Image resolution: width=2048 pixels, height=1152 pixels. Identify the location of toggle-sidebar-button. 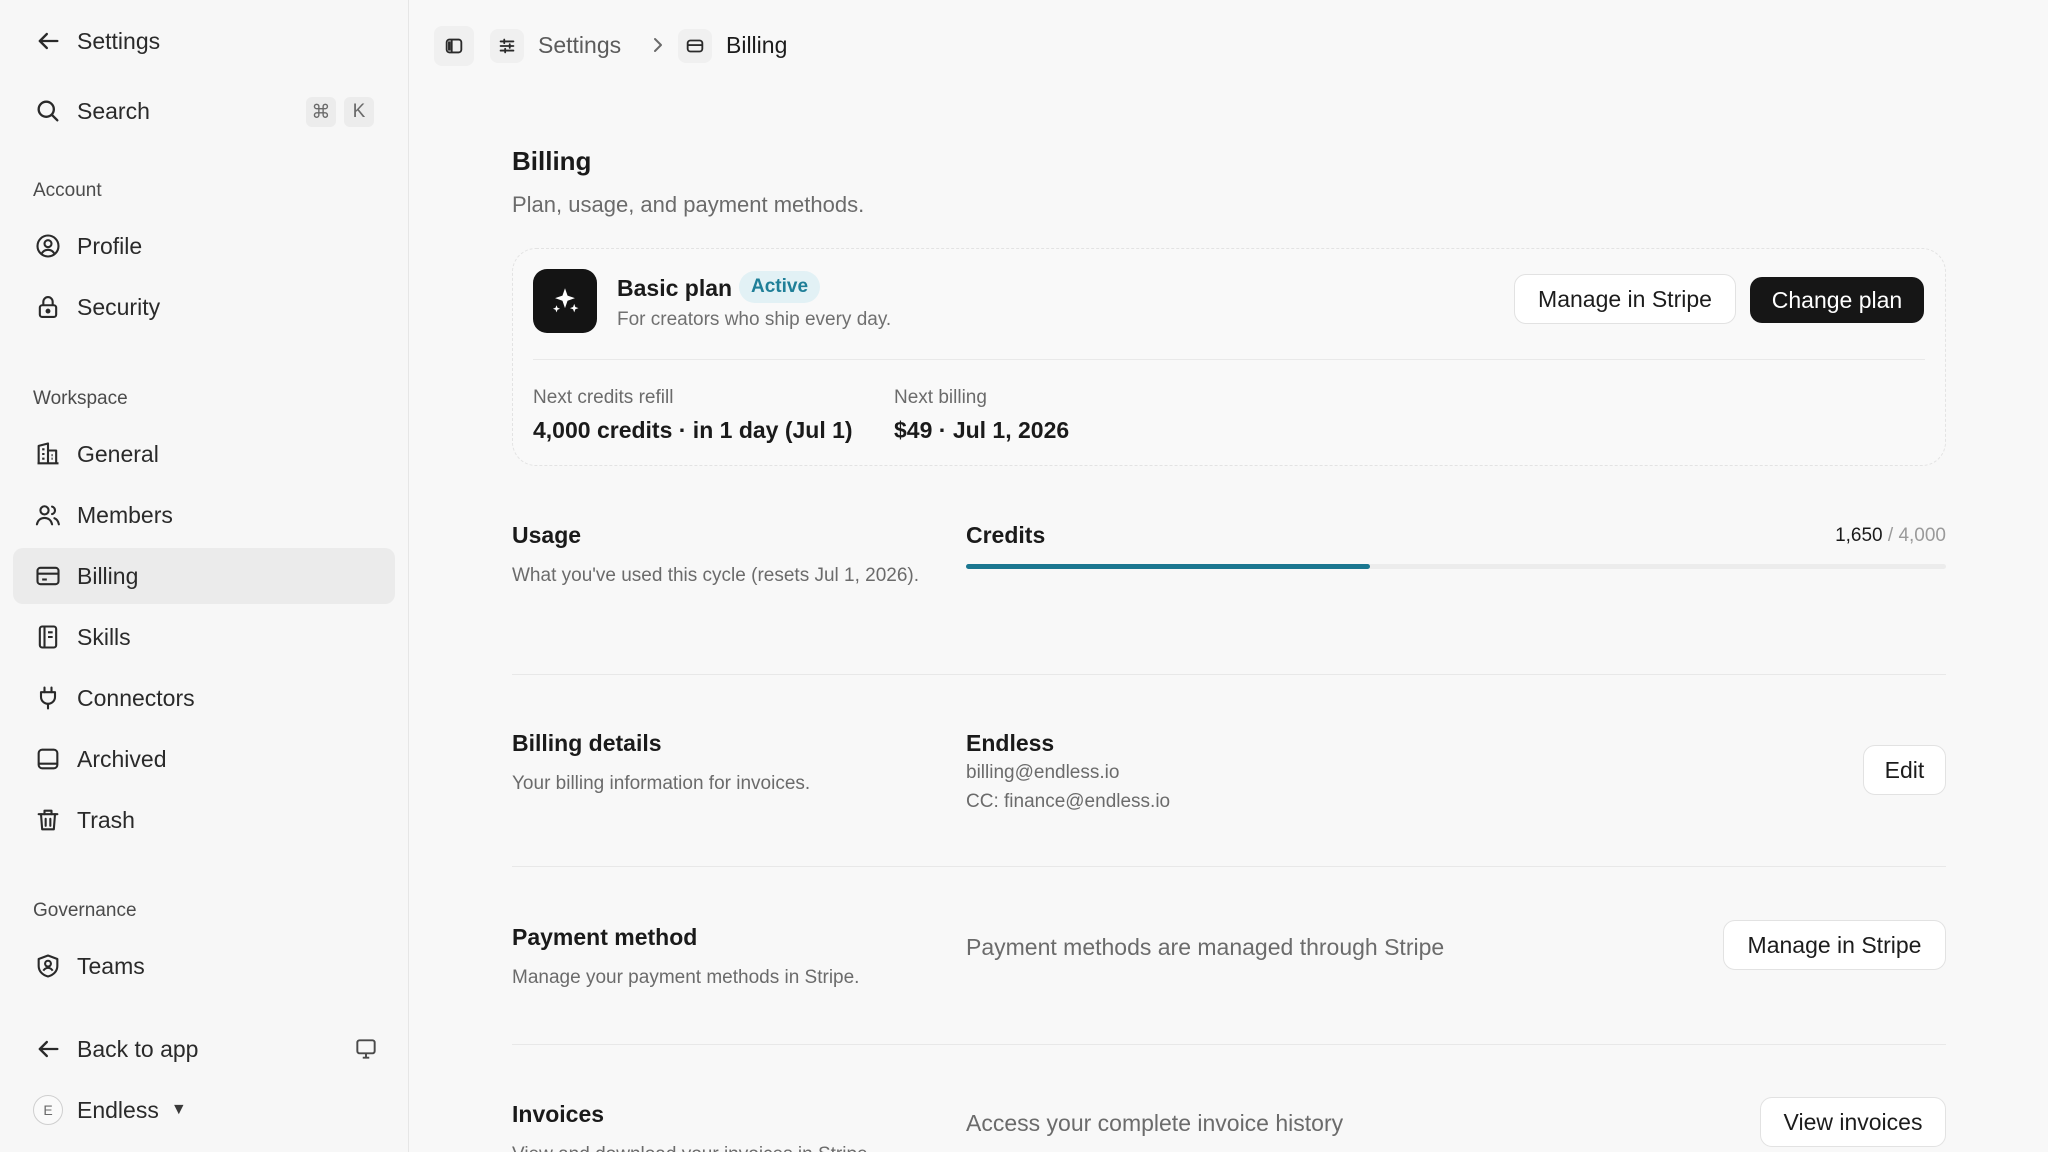
(454, 46).